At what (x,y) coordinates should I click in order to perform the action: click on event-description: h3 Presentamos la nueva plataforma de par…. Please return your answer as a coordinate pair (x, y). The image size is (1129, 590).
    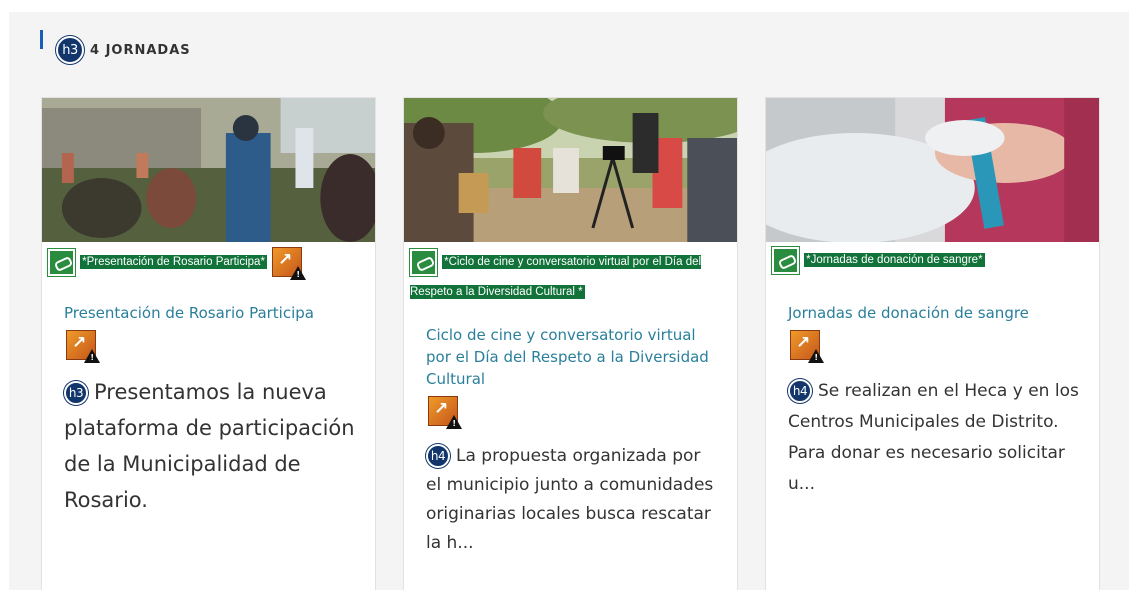
    Looking at the image, I should click on (210, 446).